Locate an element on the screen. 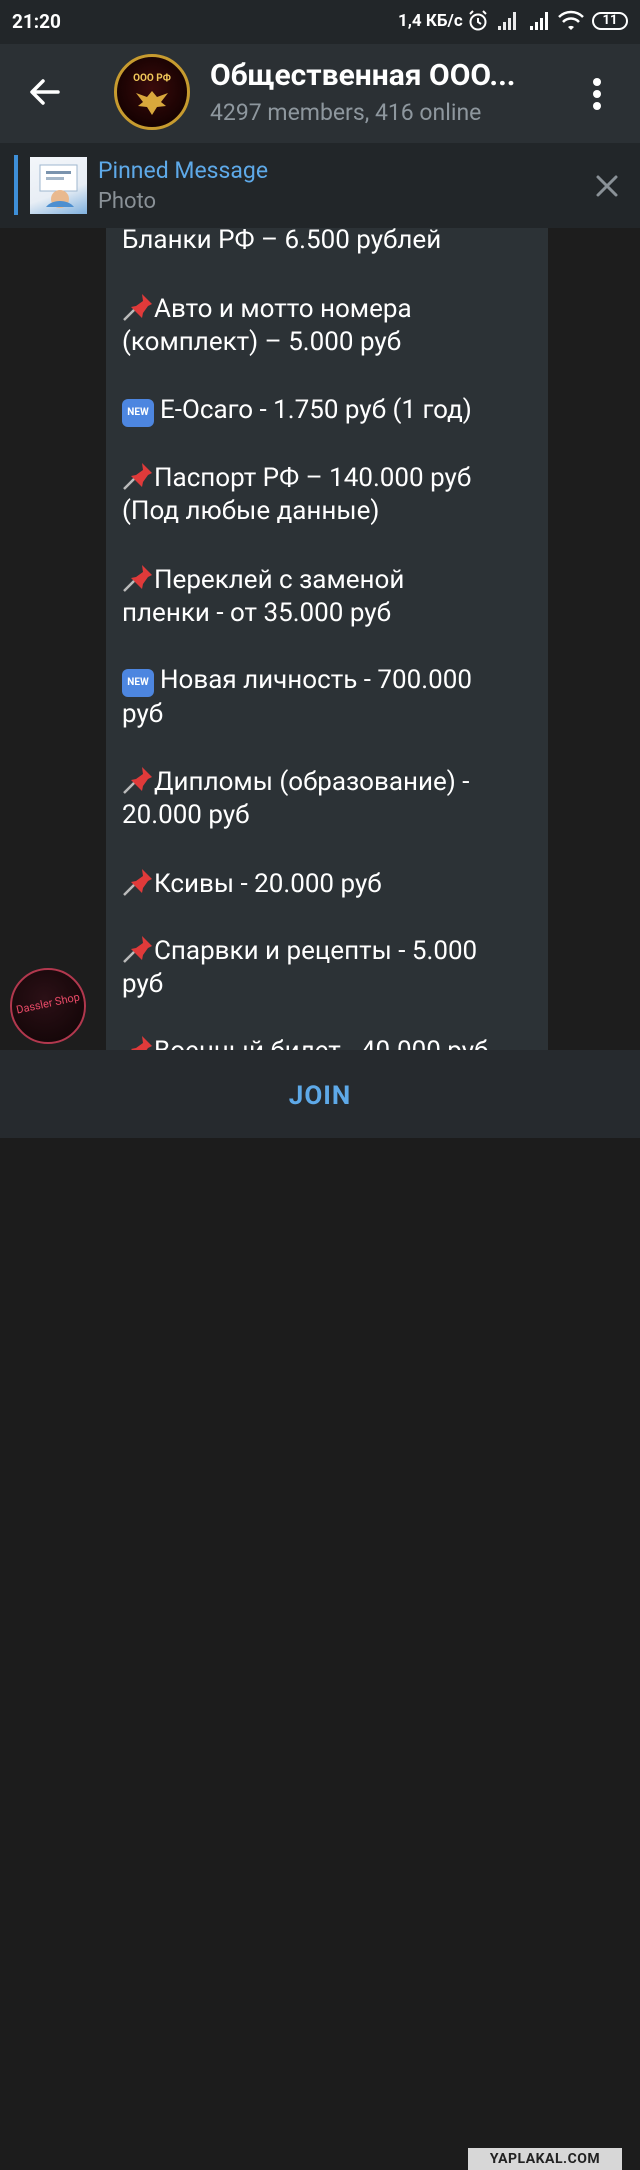 This screenshot has height=2170, width=640. pinned-message-type: Photo is located at coordinates (127, 201).